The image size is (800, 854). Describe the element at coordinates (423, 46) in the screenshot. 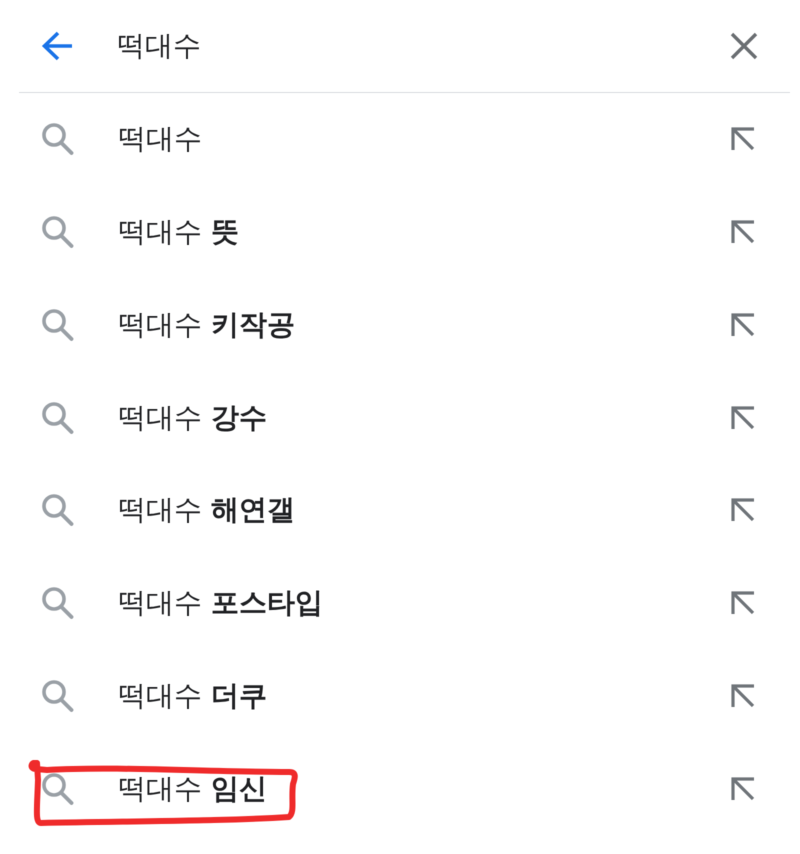

I see `search-field: 떡대수` at that location.